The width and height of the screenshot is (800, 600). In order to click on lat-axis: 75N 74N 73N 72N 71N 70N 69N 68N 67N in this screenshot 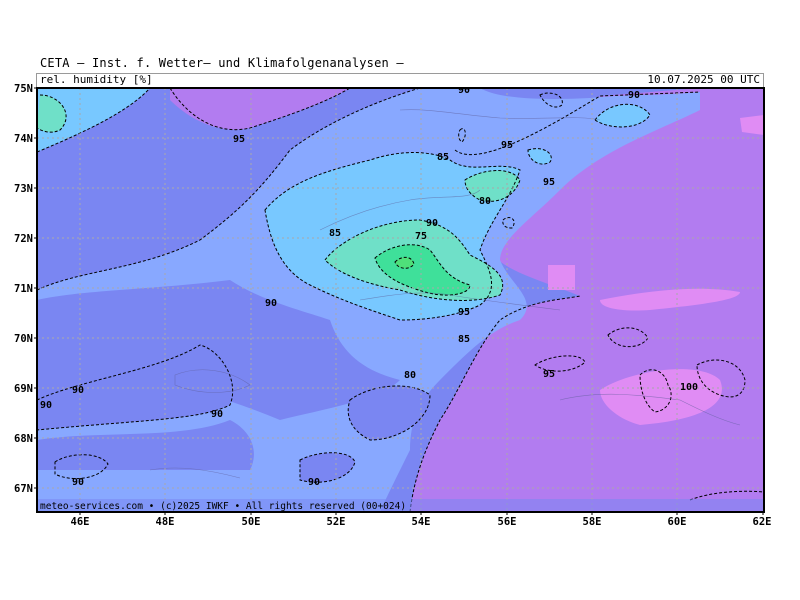, I will do `click(23, 289)`.